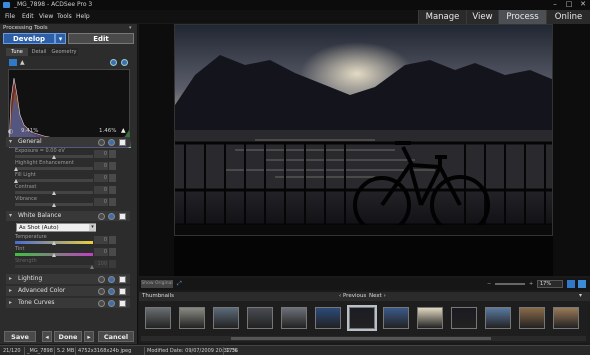 The width and height of the screenshot is (590, 355). I want to click on exposure-knob, so click(54, 157).